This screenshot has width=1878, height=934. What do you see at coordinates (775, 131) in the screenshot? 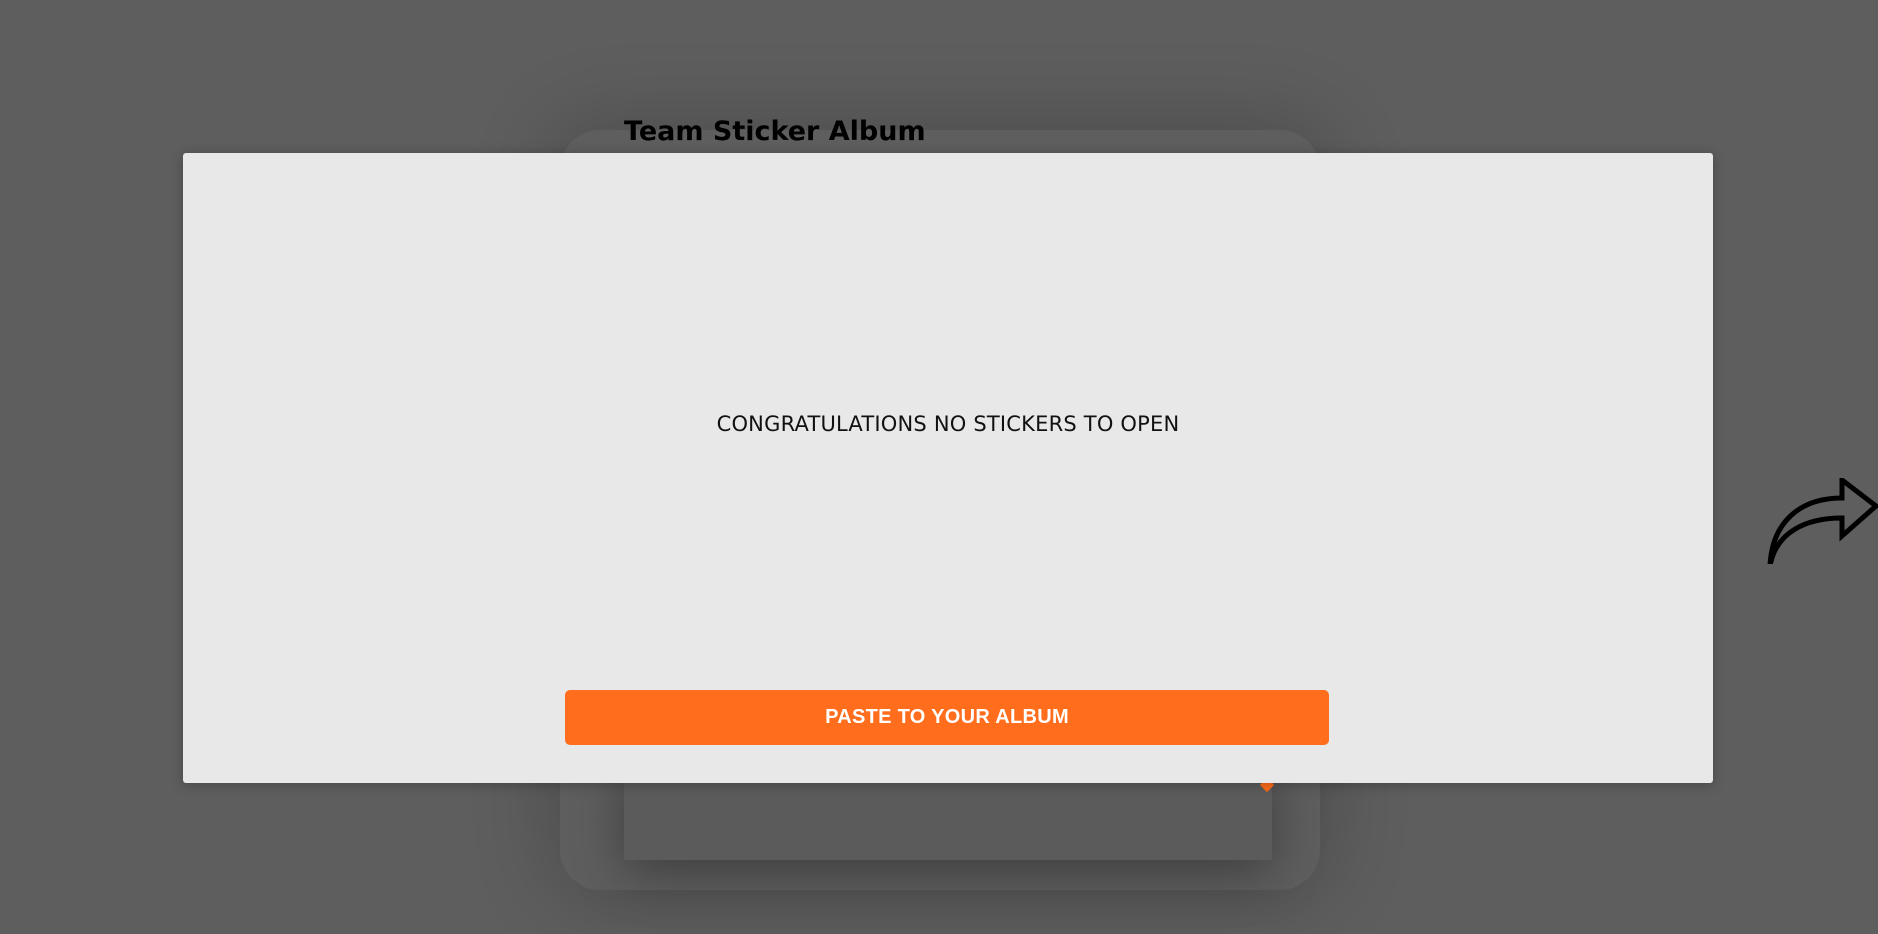
I see `page-title: Team Sticker Album` at bounding box center [775, 131].